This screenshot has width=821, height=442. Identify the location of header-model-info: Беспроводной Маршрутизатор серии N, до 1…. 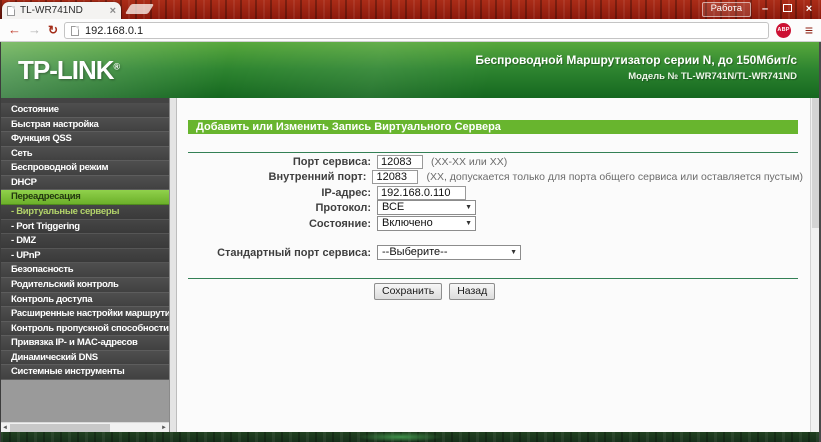
(636, 67).